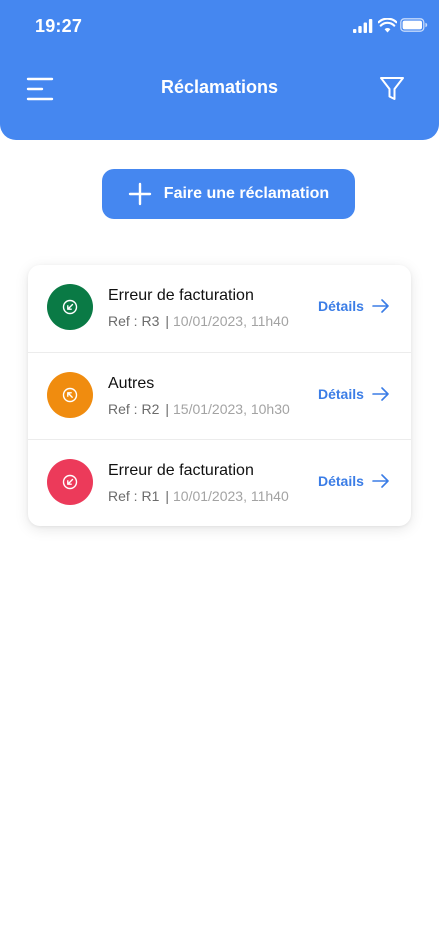  I want to click on filter-icon, so click(392, 88).